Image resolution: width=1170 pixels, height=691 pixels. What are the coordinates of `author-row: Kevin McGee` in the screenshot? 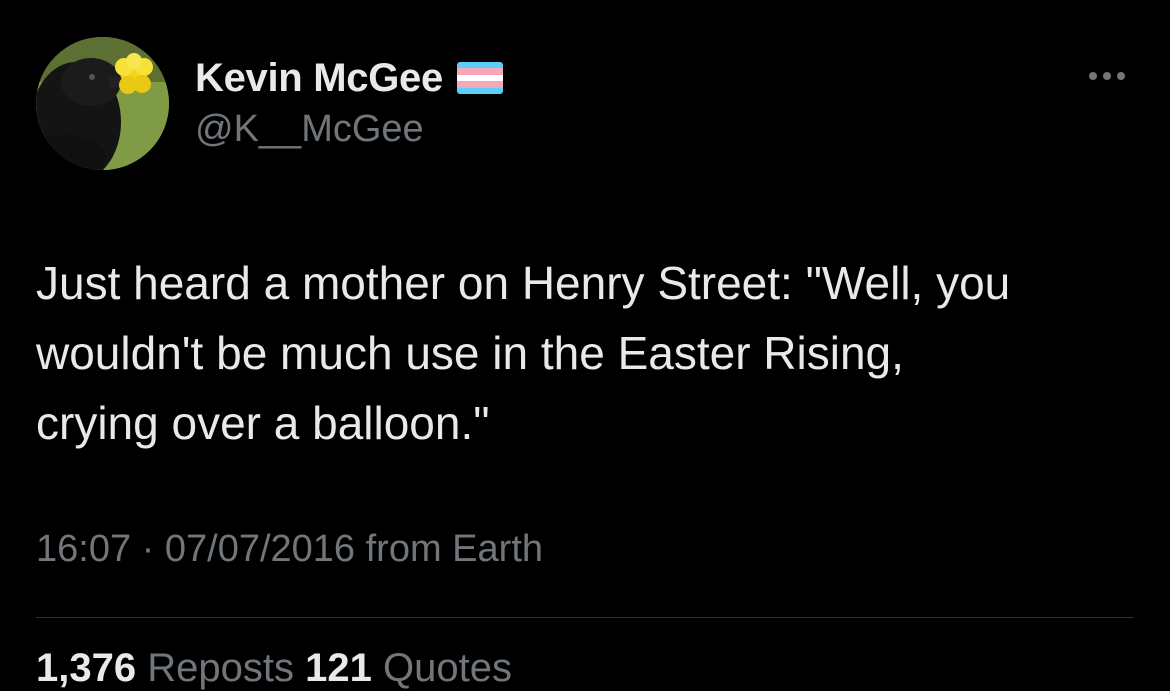 It's located at (349, 78).